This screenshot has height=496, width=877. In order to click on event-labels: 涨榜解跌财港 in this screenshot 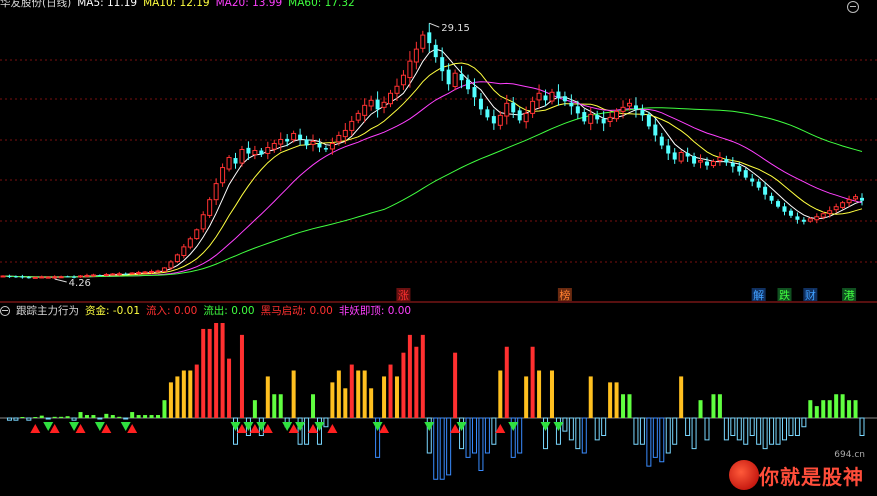, I will do `click(626, 295)`.